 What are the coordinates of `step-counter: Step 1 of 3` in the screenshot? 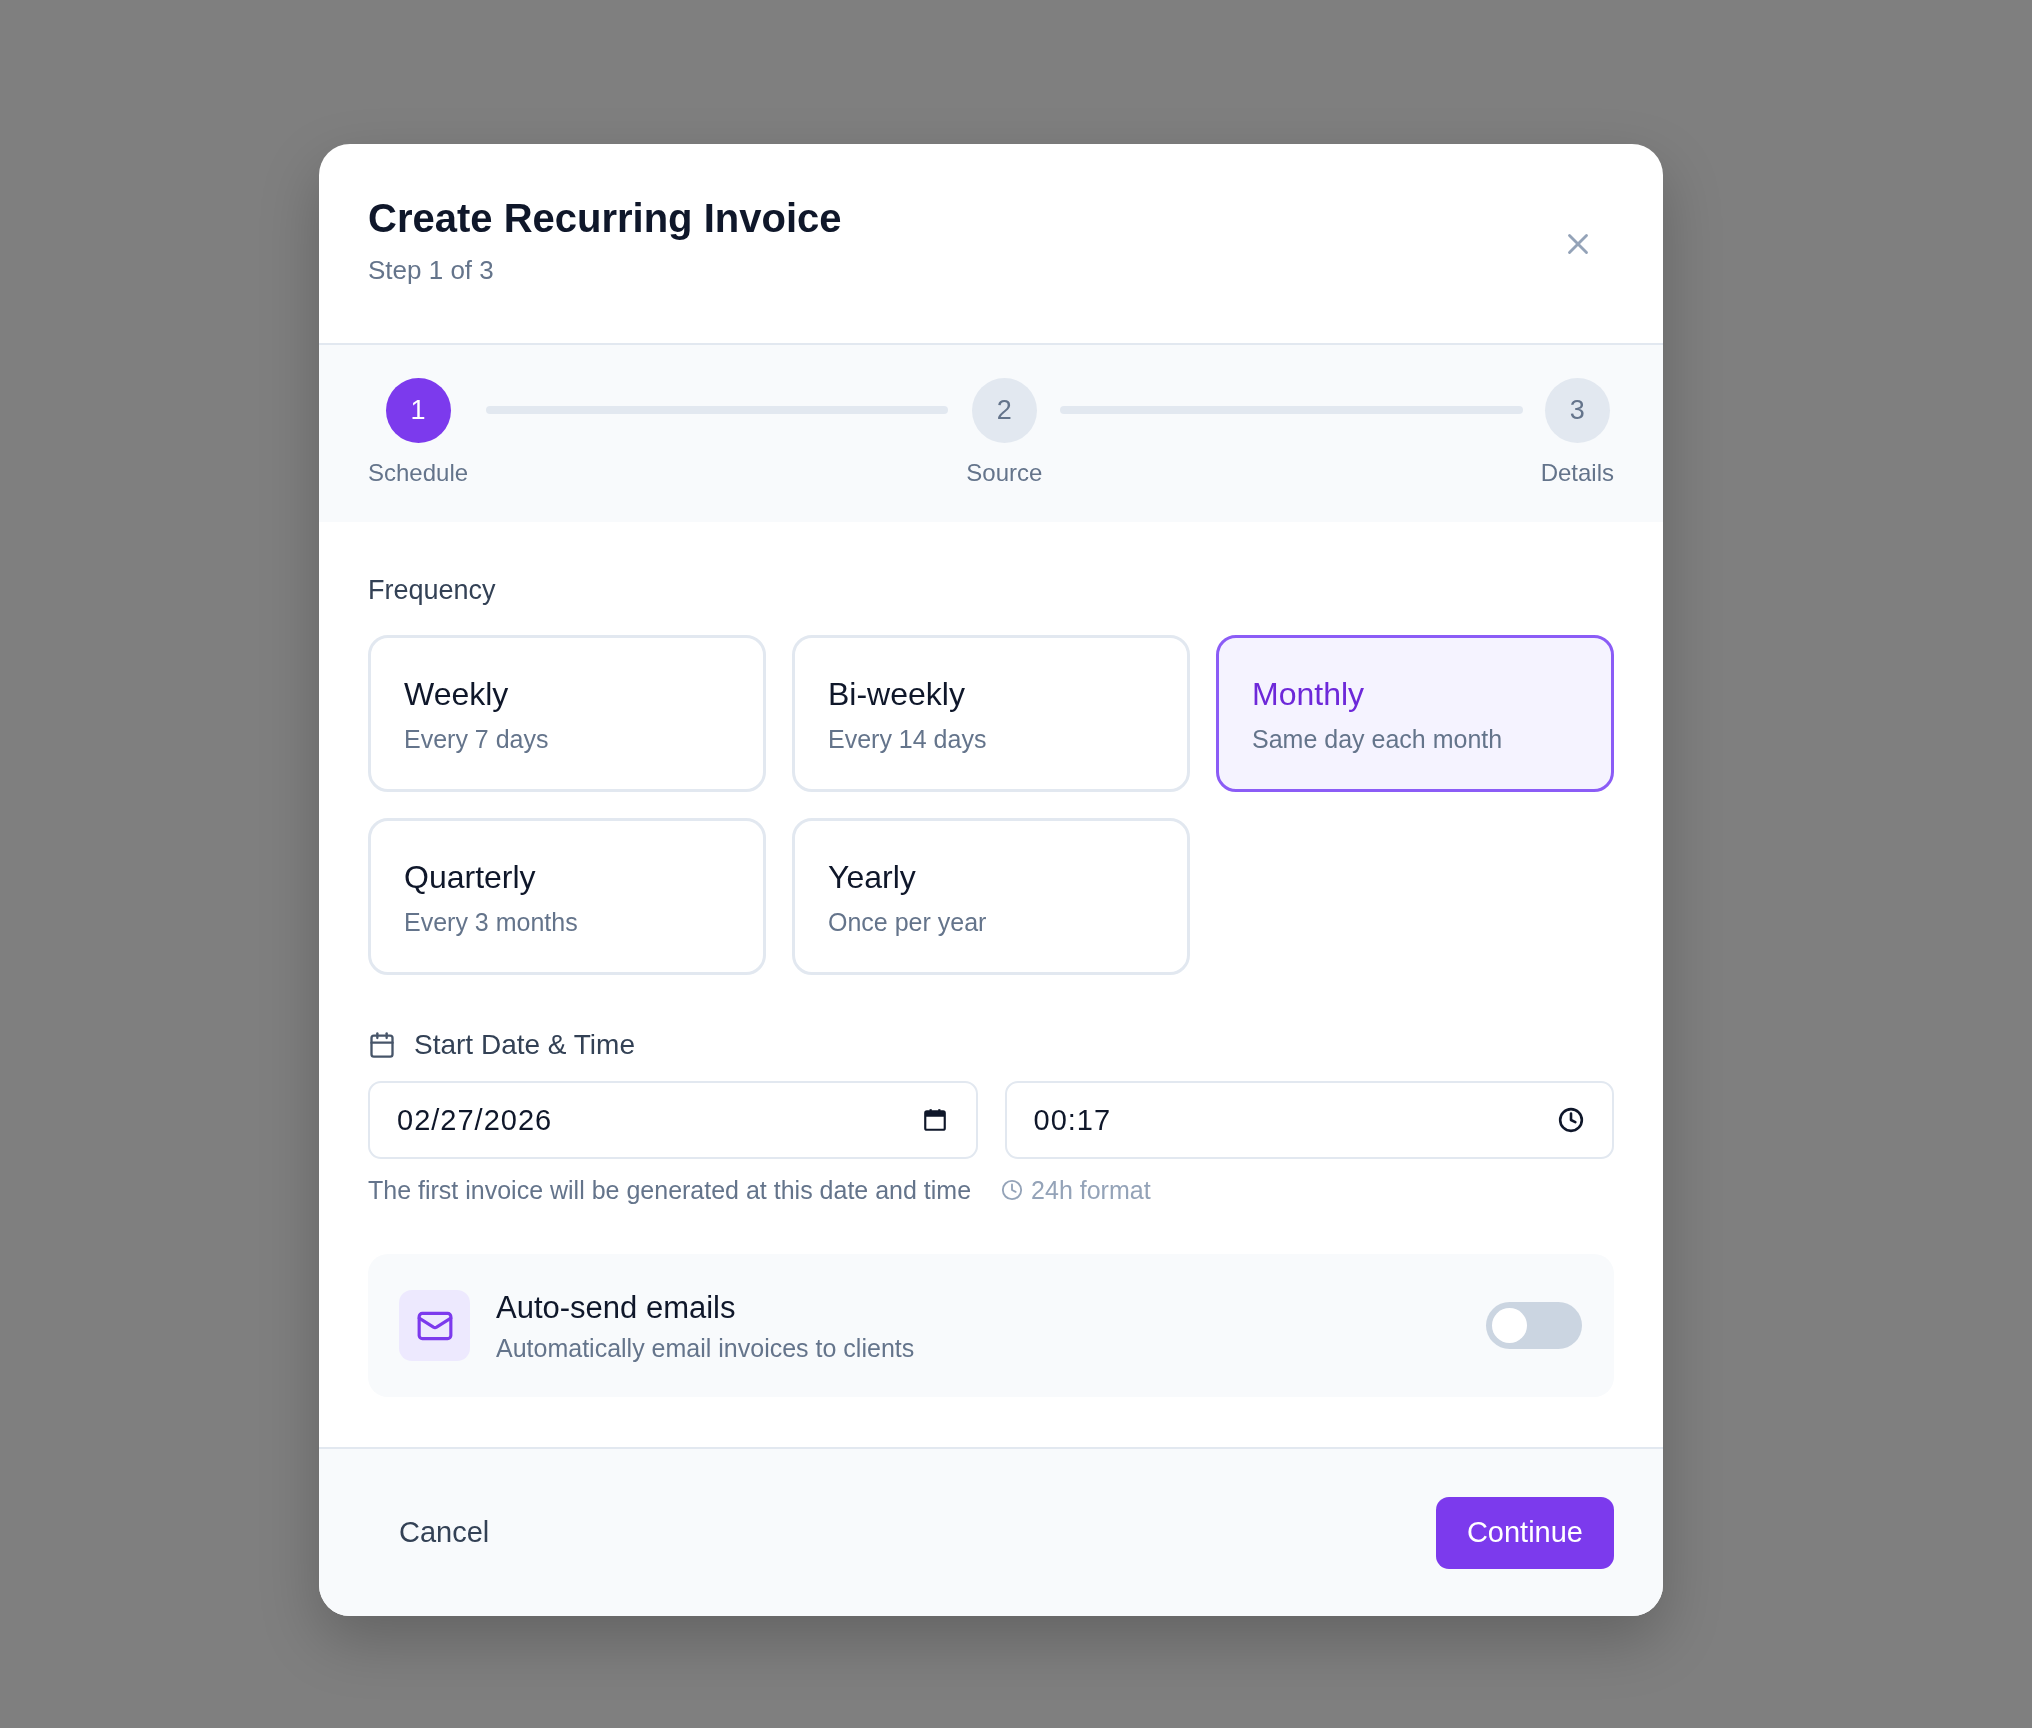 It's located at (431, 269).